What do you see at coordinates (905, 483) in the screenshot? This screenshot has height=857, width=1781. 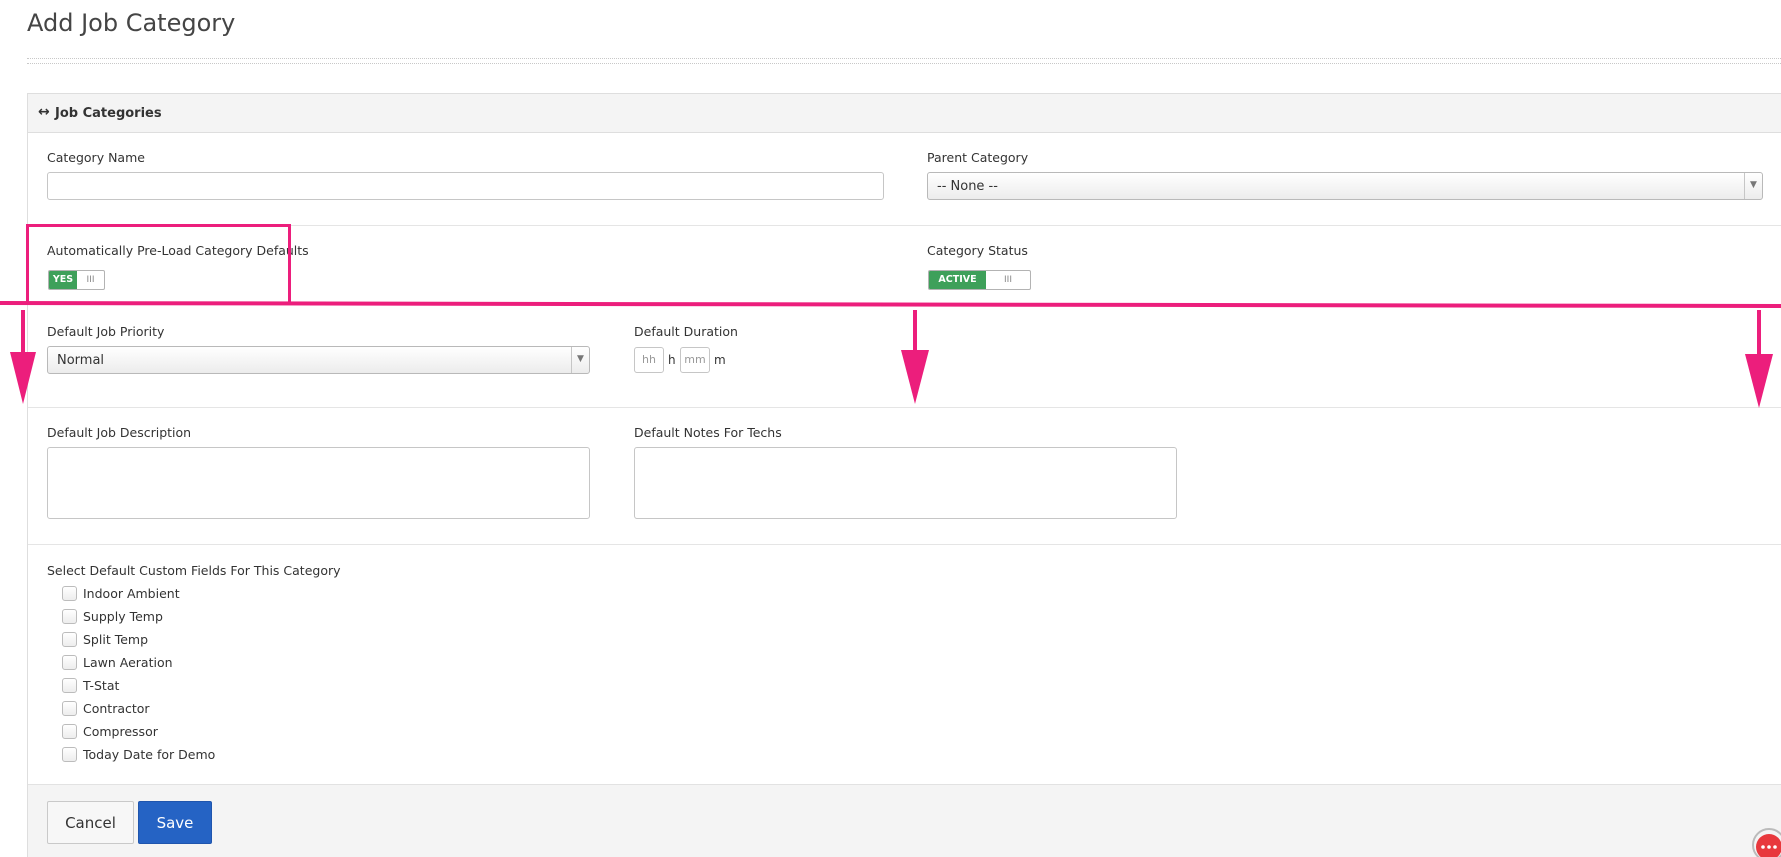 I see `default-notes-textarea` at bounding box center [905, 483].